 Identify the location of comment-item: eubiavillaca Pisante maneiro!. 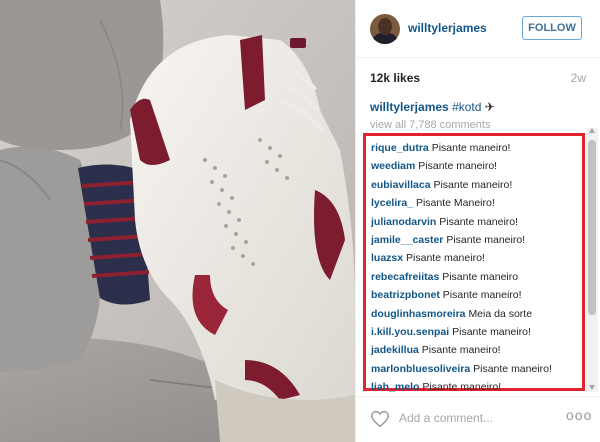
(476, 185).